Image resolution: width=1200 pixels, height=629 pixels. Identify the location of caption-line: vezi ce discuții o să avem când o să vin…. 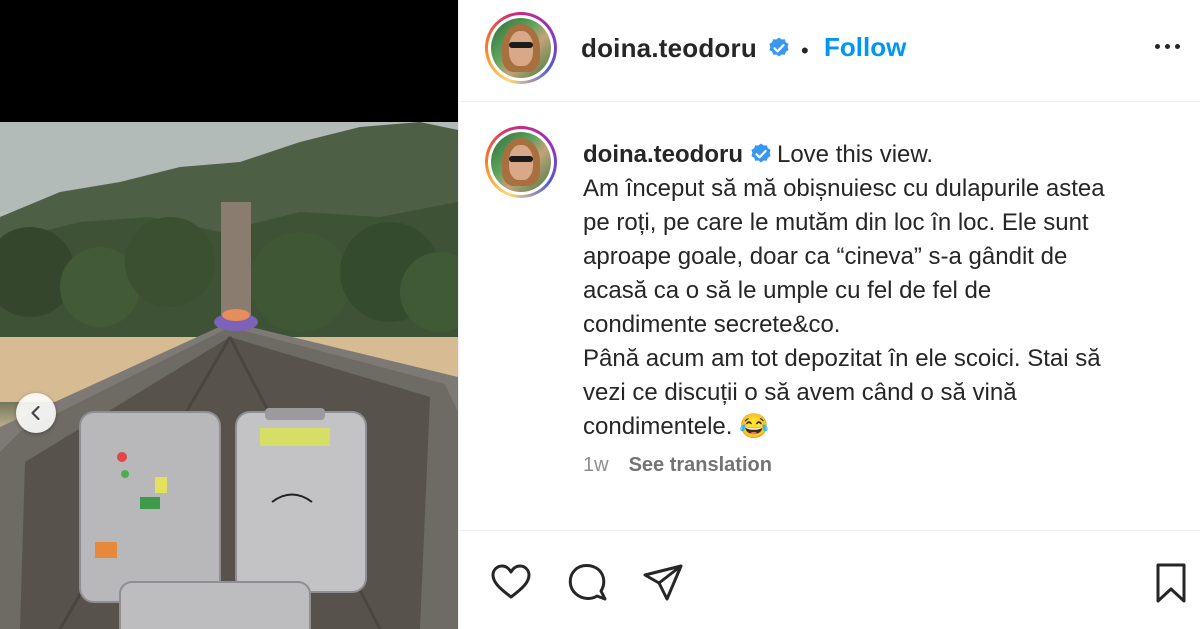
(800, 392).